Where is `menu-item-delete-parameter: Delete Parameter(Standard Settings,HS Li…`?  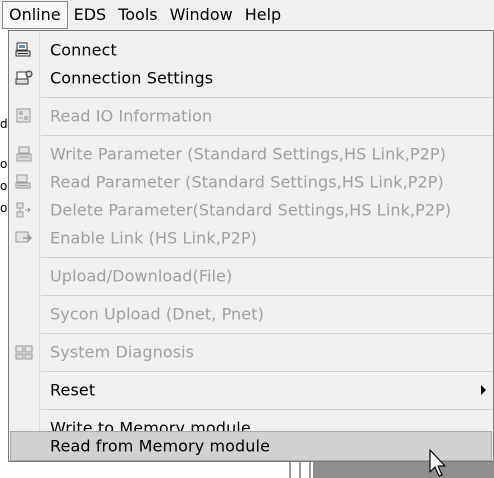
menu-item-delete-parameter: Delete Parameter(Standard Settings,HS Li… is located at coordinates (251, 210).